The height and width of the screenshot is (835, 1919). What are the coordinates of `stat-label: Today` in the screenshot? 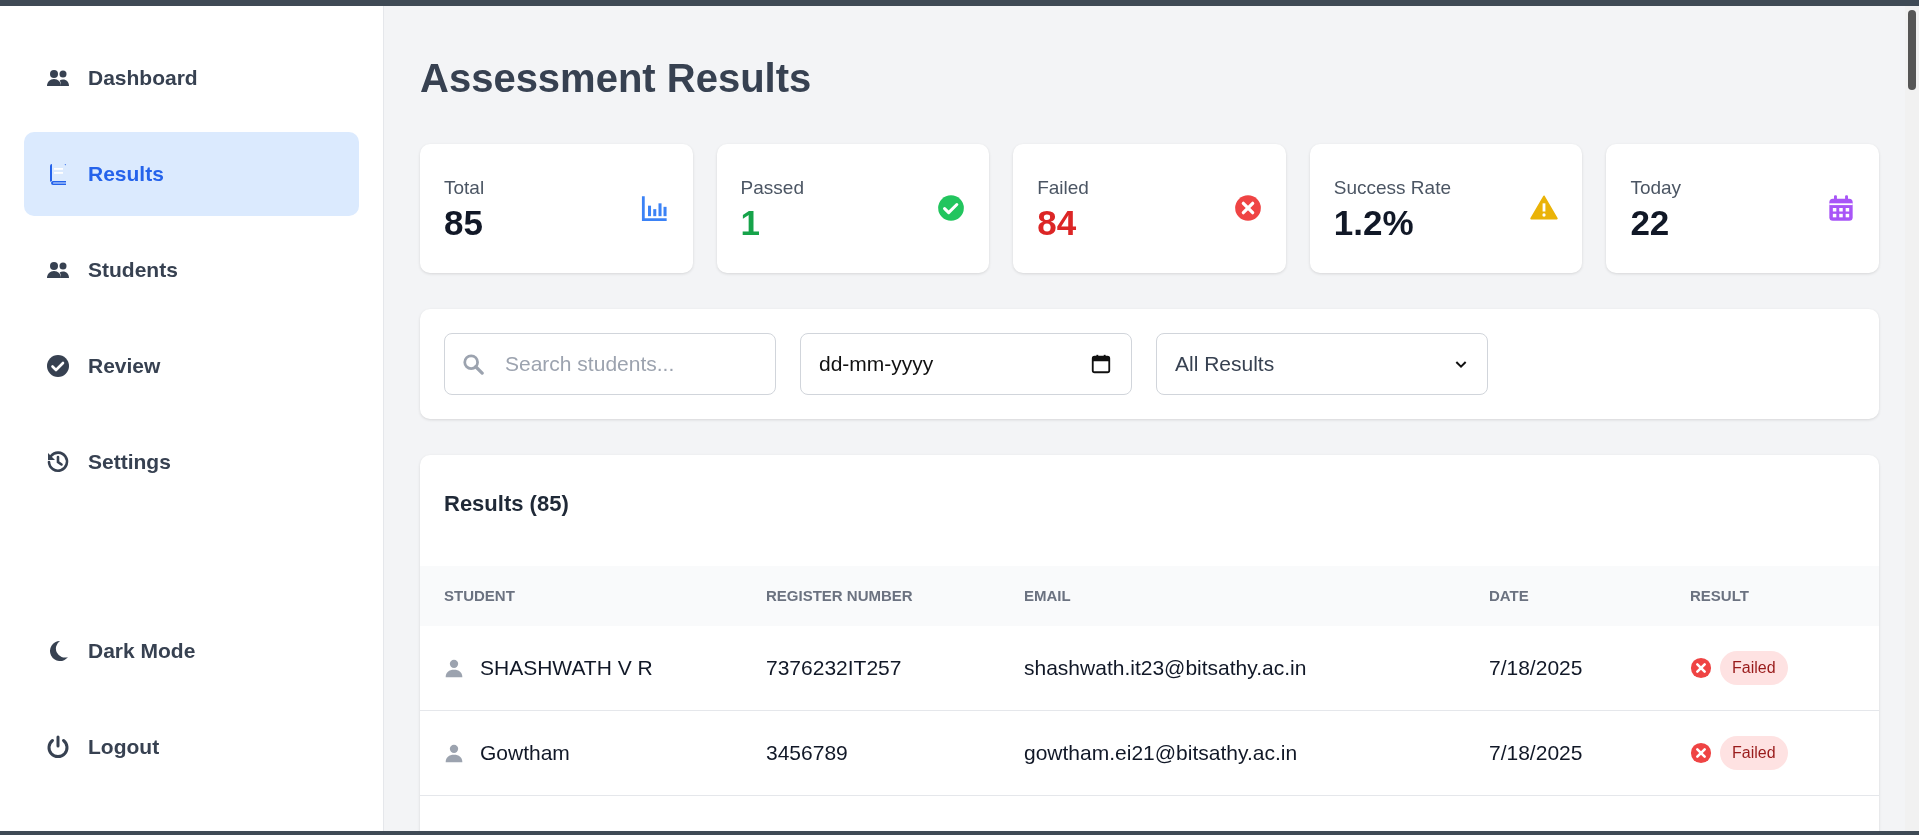 It's located at (1656, 188).